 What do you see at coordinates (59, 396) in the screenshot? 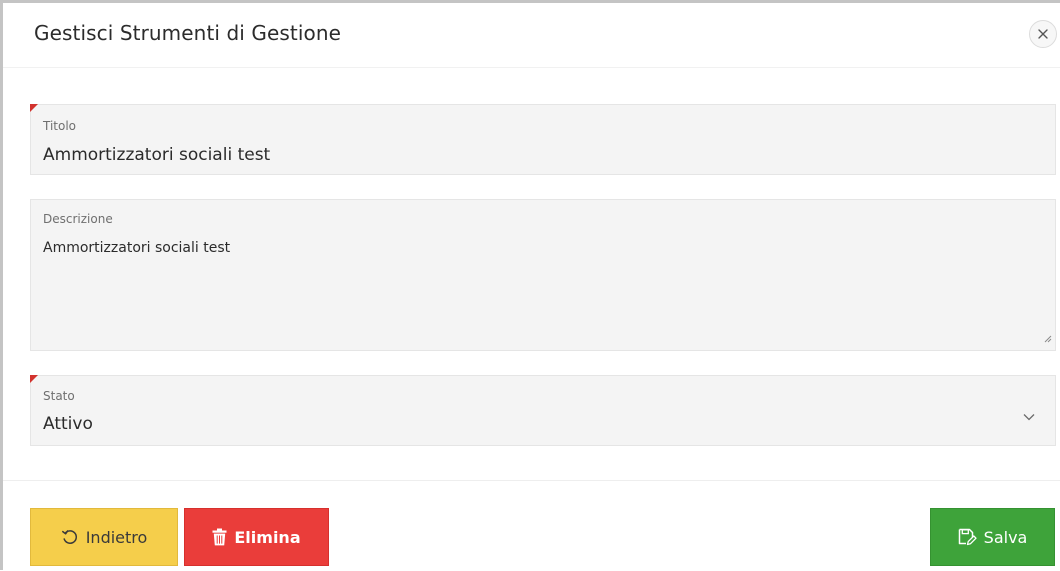
I see `stato-label: Stato` at bounding box center [59, 396].